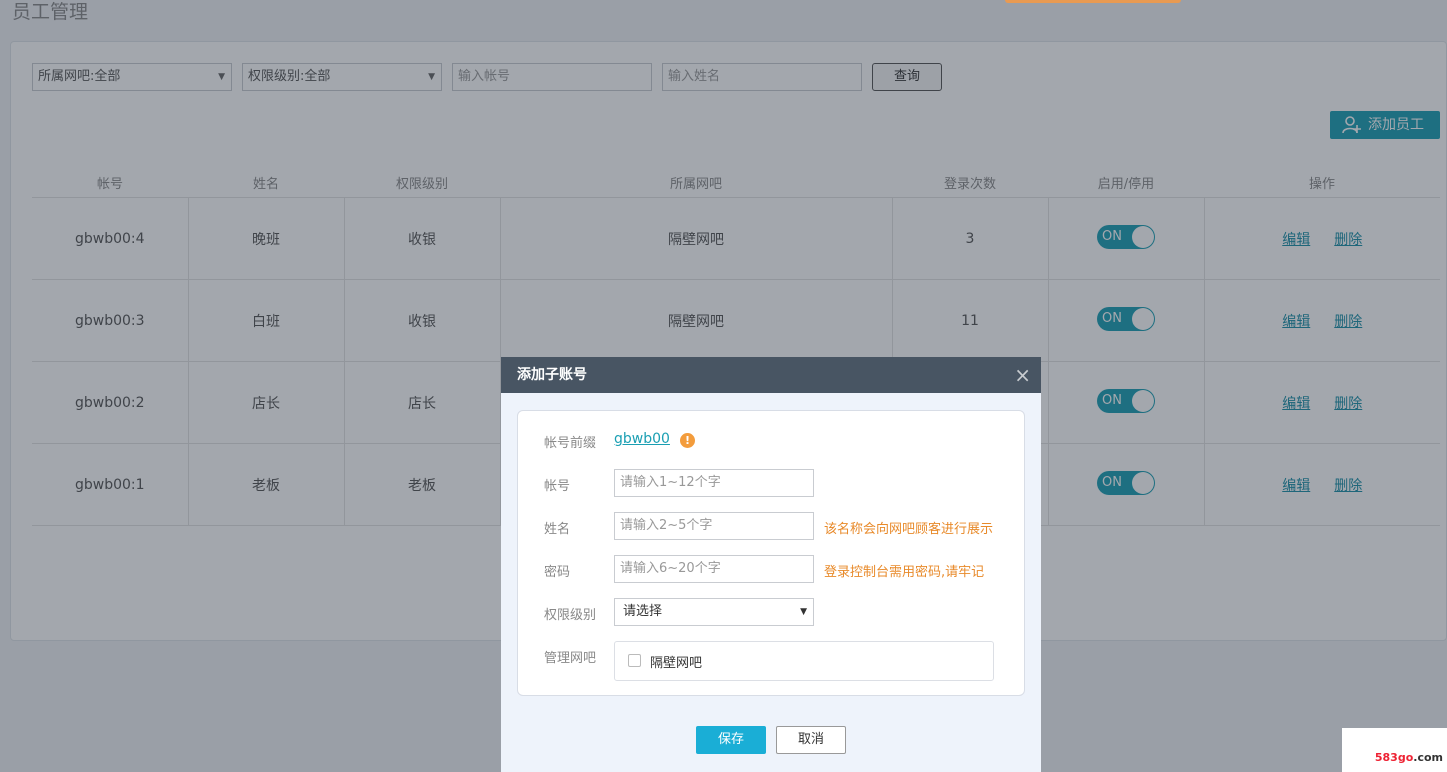  I want to click on notification-edge, so click(1093, 1).